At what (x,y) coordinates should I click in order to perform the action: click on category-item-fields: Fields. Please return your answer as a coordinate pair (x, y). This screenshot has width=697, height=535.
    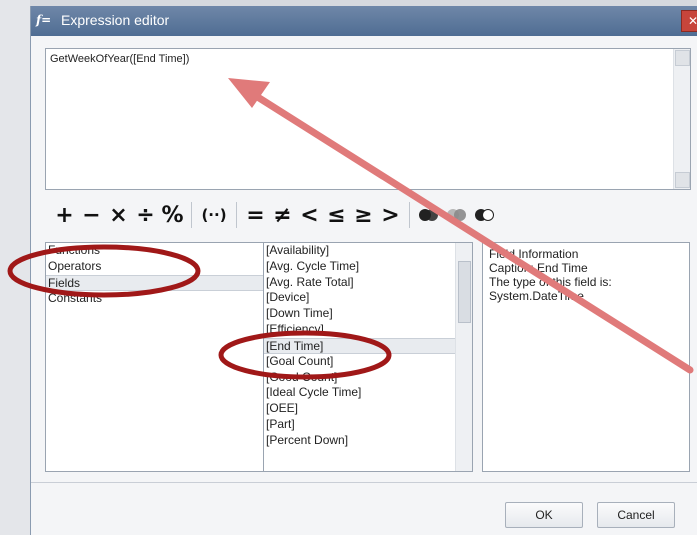
    Looking at the image, I should click on (163, 282).